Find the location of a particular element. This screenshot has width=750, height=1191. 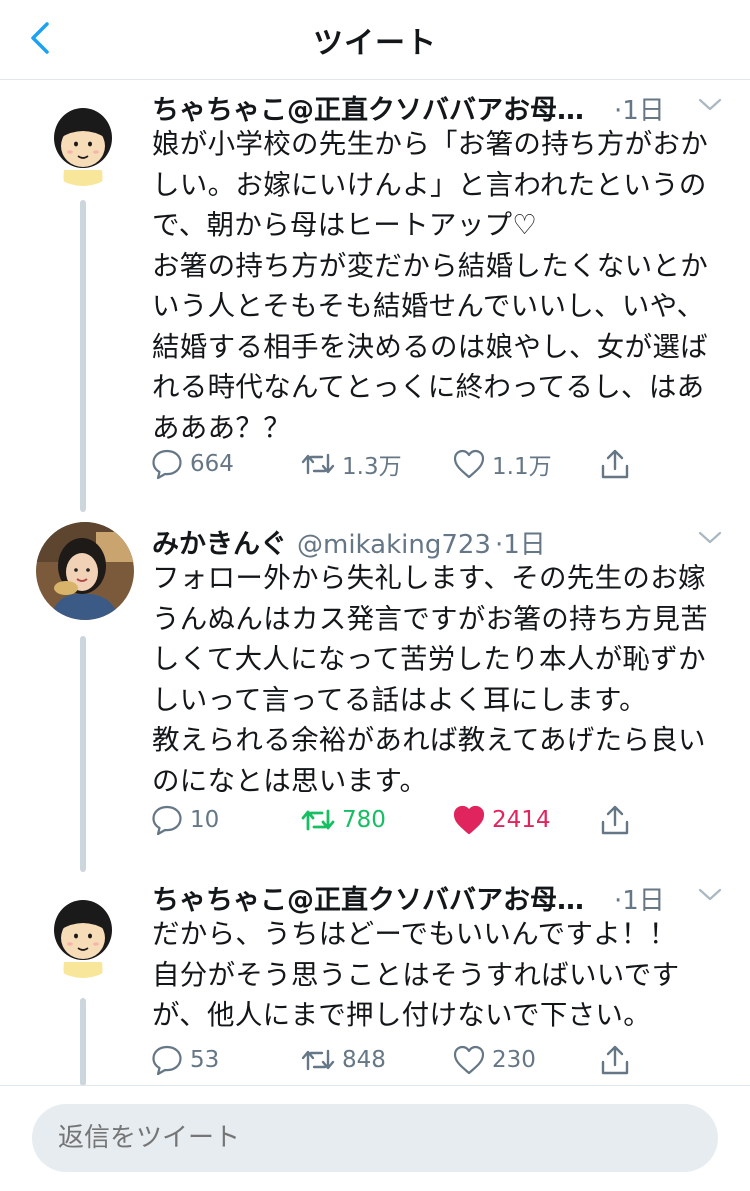

retweet-count: 1.3万 is located at coordinates (372, 467).